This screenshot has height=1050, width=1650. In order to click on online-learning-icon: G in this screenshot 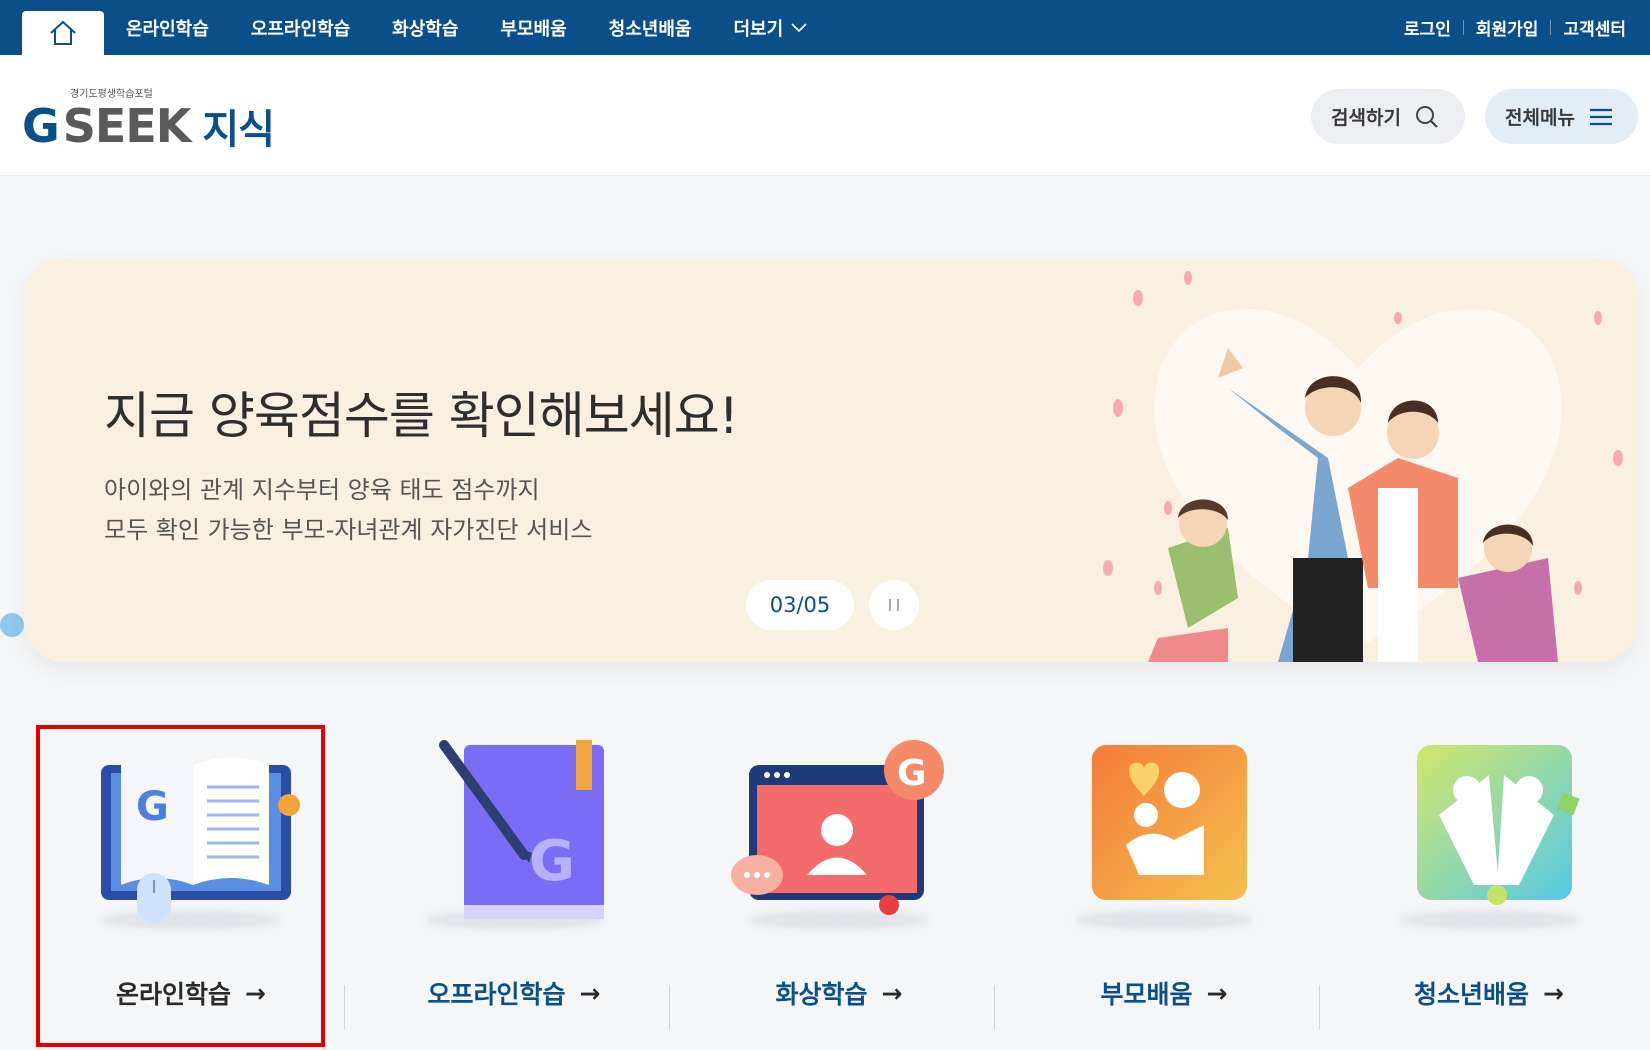, I will do `click(200, 840)`.